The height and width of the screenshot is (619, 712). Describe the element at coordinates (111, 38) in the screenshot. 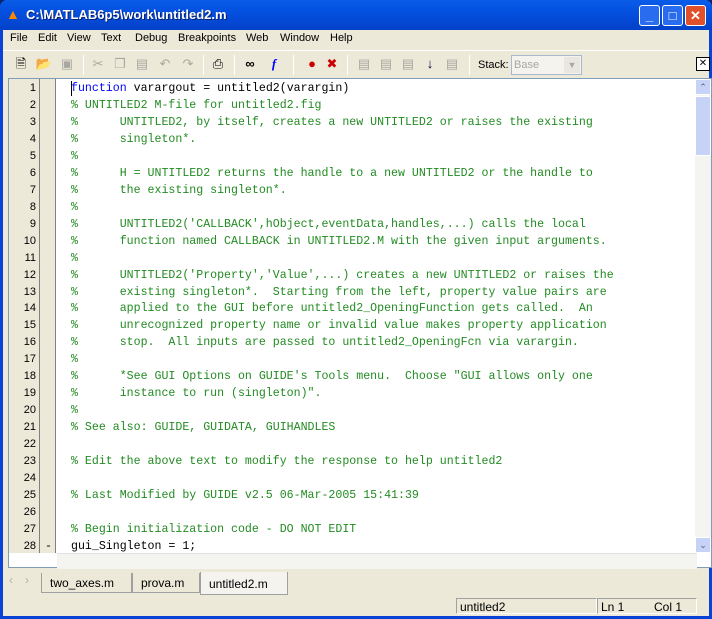

I see `menu-text: Text` at that location.